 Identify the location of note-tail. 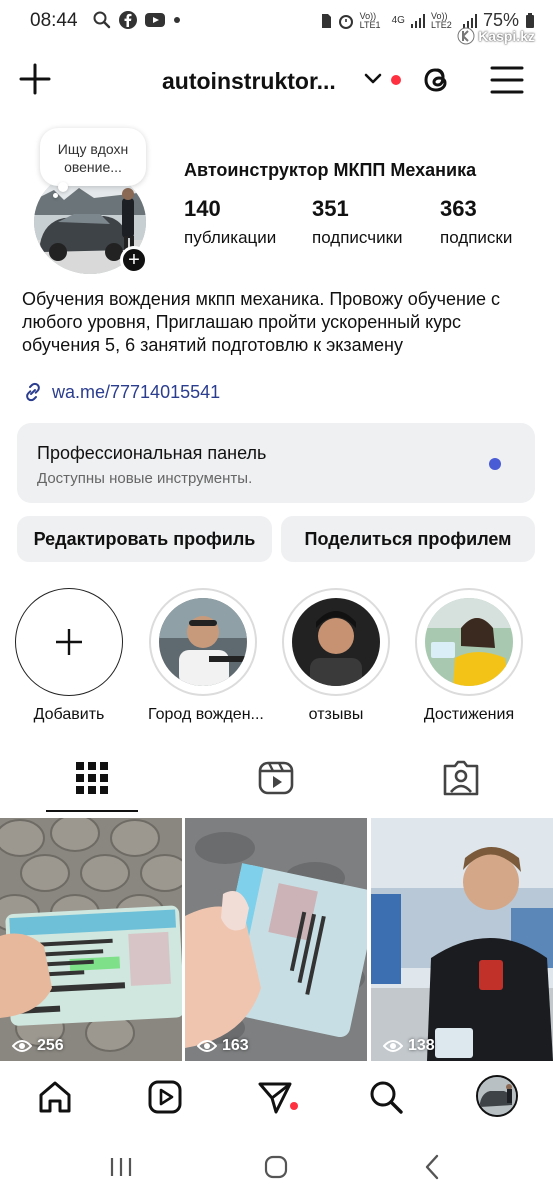
(63, 187).